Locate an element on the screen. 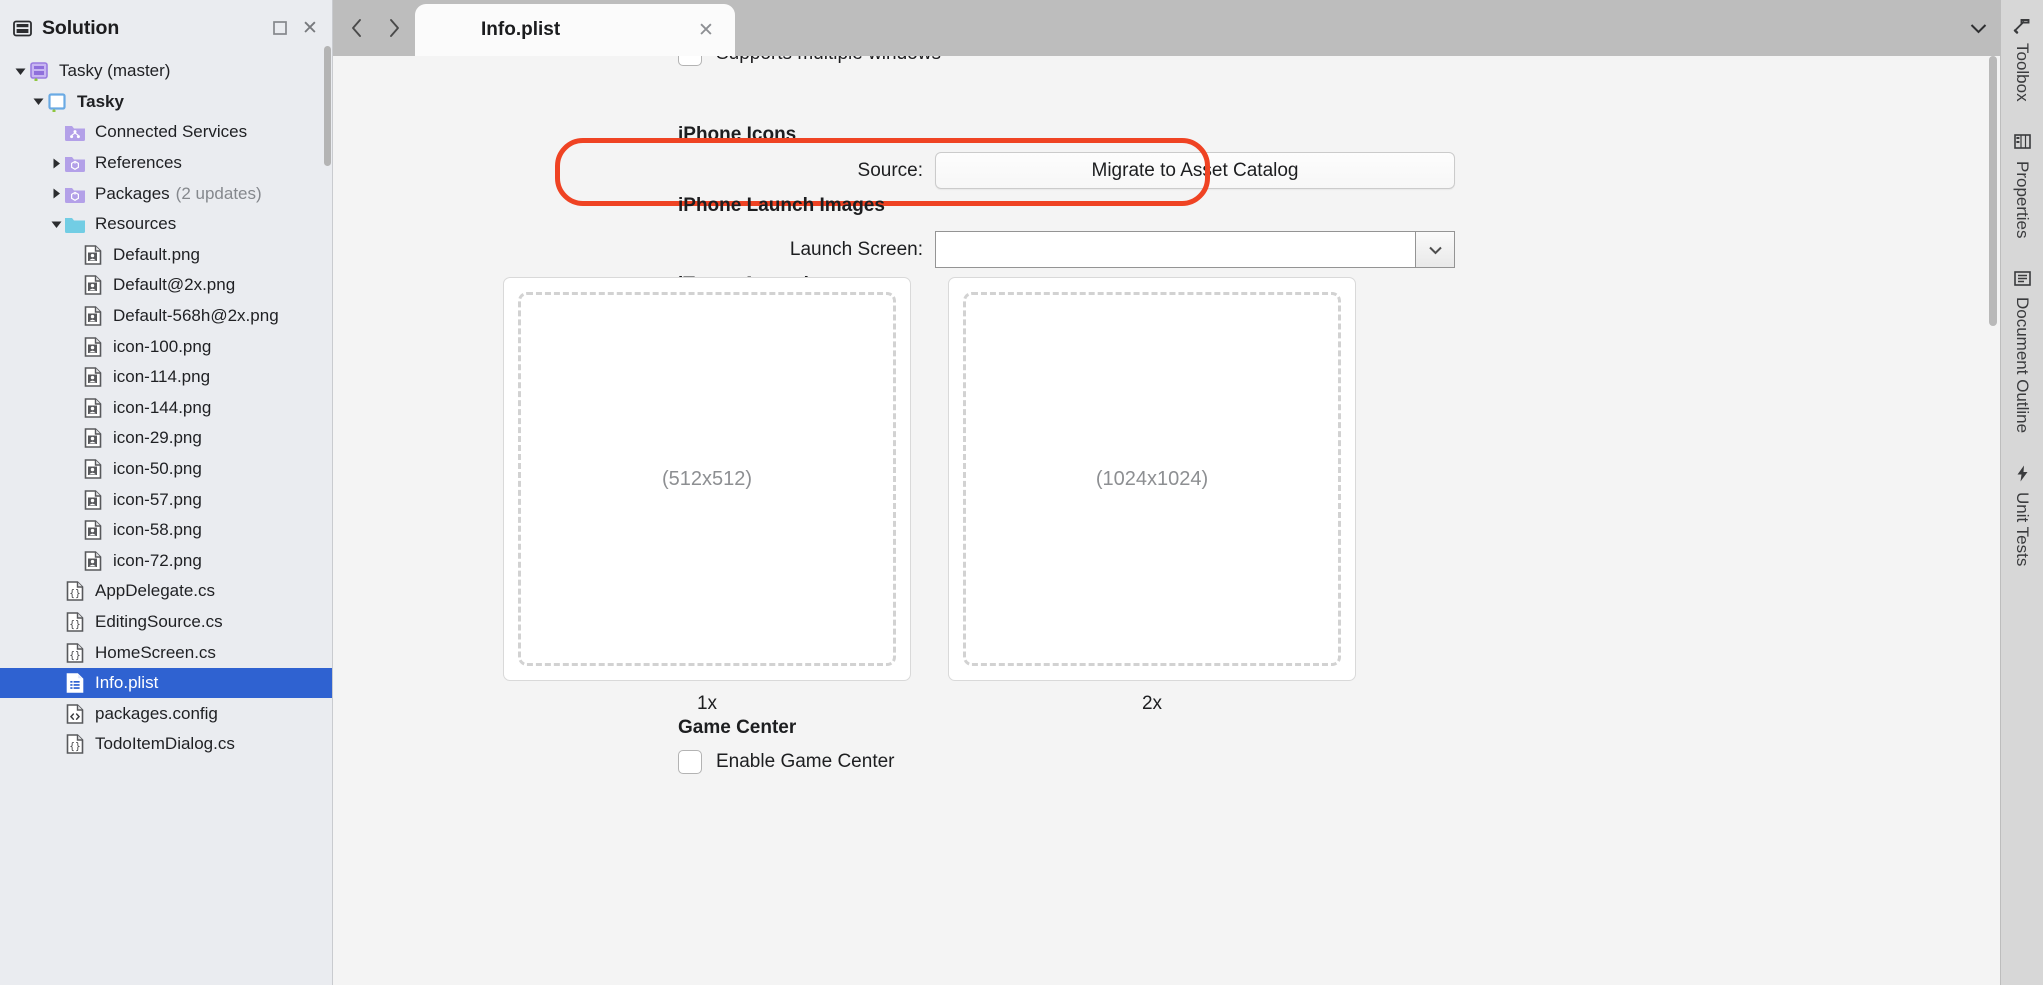  navigation-buttons is located at coordinates (371, 28).